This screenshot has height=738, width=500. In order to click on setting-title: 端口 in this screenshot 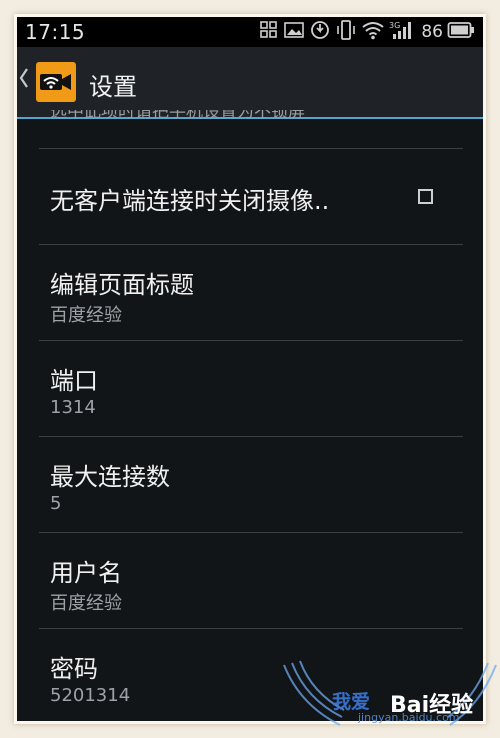, I will do `click(74, 381)`.